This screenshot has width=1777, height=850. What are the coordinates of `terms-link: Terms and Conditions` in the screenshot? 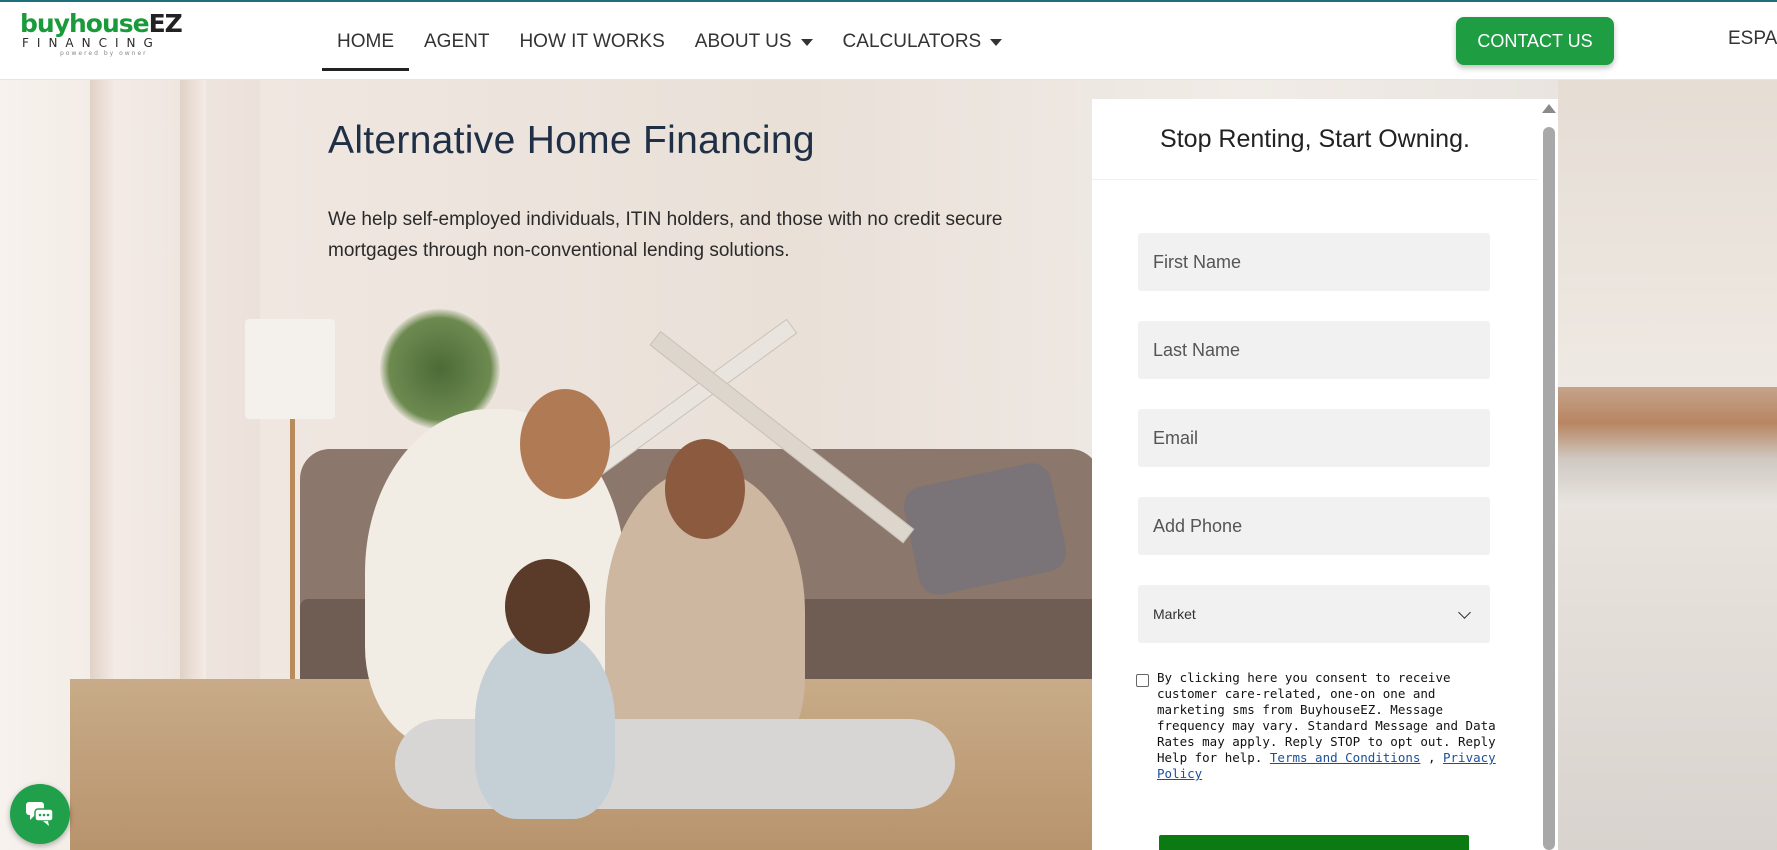 It's located at (1345, 757).